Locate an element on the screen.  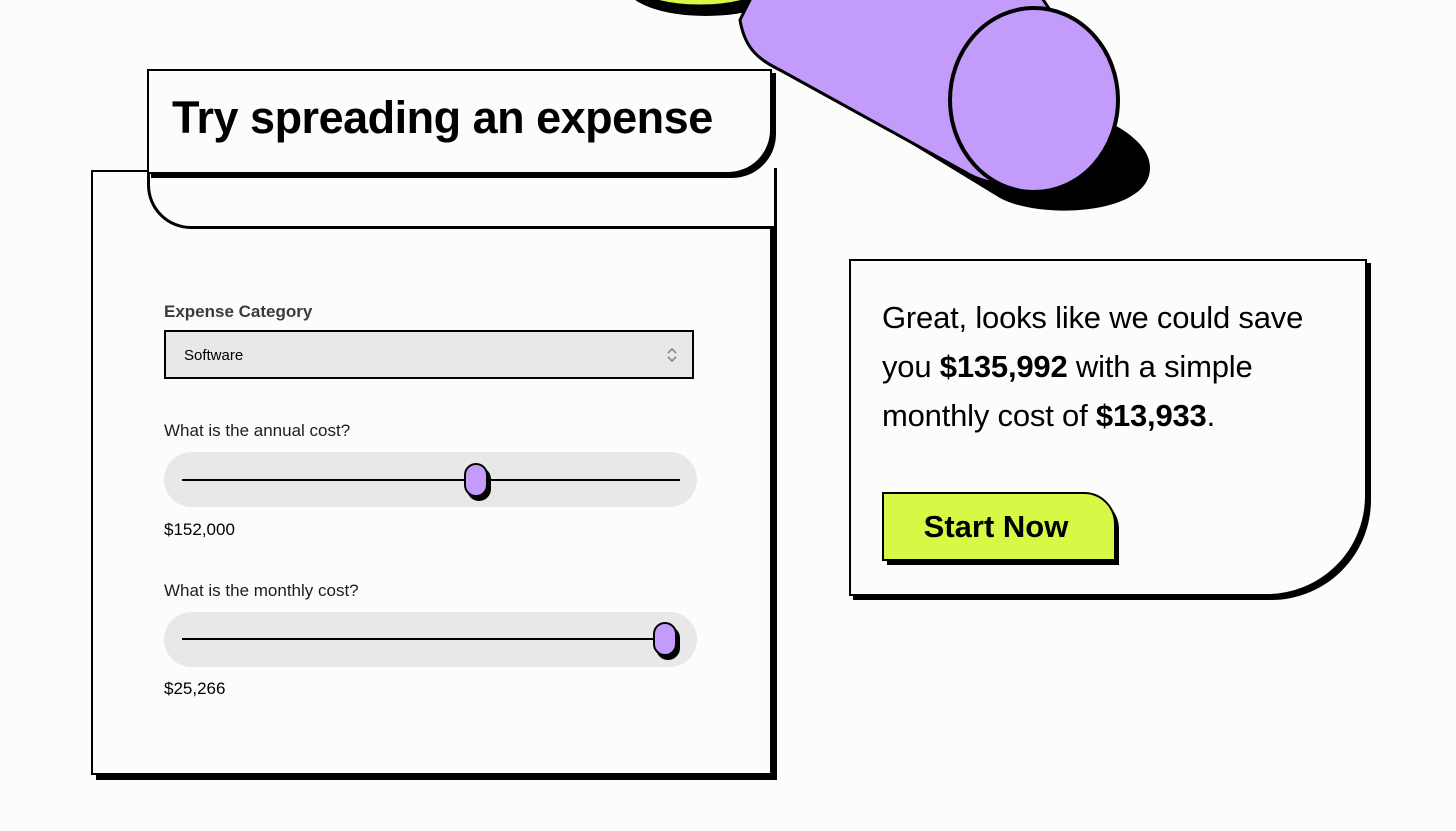
start-now-button: Start Now is located at coordinates (999, 526).